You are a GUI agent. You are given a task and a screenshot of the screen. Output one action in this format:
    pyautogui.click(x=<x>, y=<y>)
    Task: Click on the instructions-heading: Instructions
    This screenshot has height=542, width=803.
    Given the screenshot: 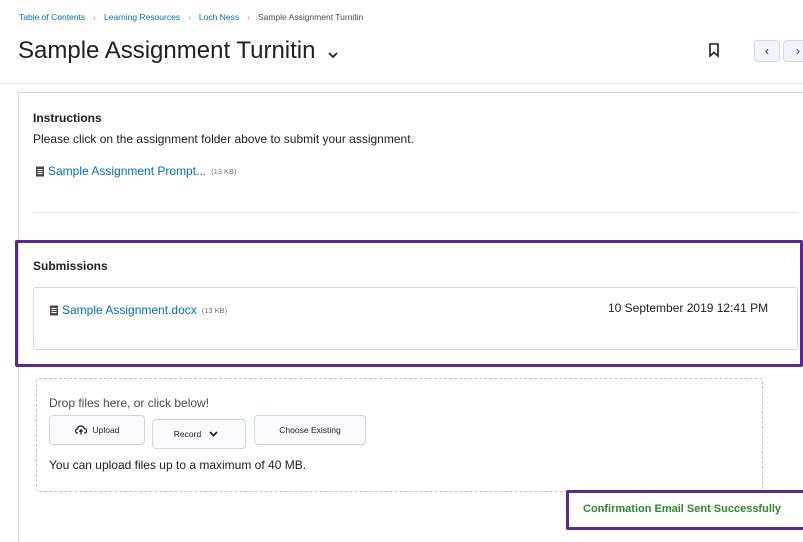 What is the action you would take?
    pyautogui.click(x=67, y=118)
    